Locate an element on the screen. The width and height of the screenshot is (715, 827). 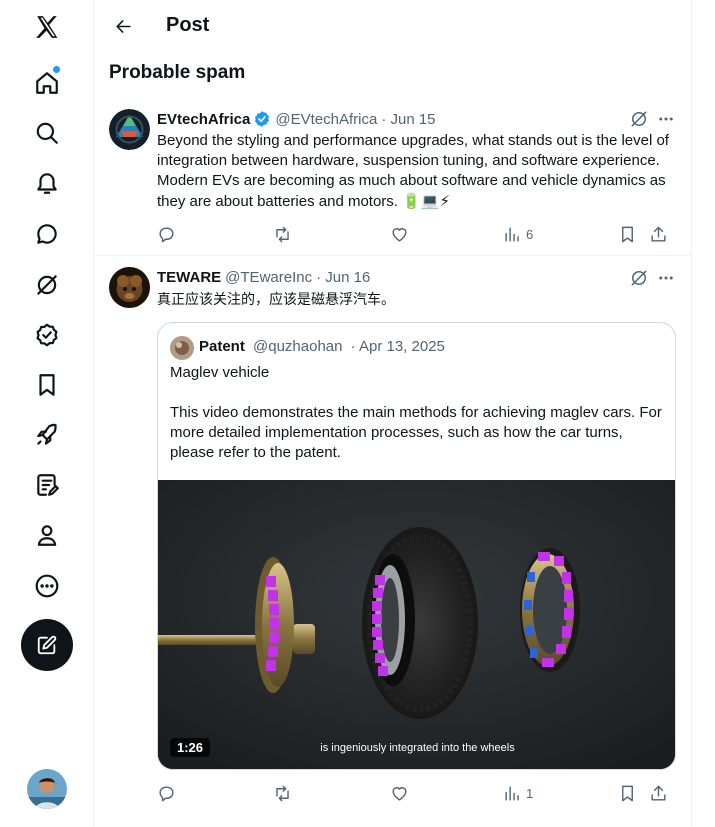
bell-icon is located at coordinates (47, 183).